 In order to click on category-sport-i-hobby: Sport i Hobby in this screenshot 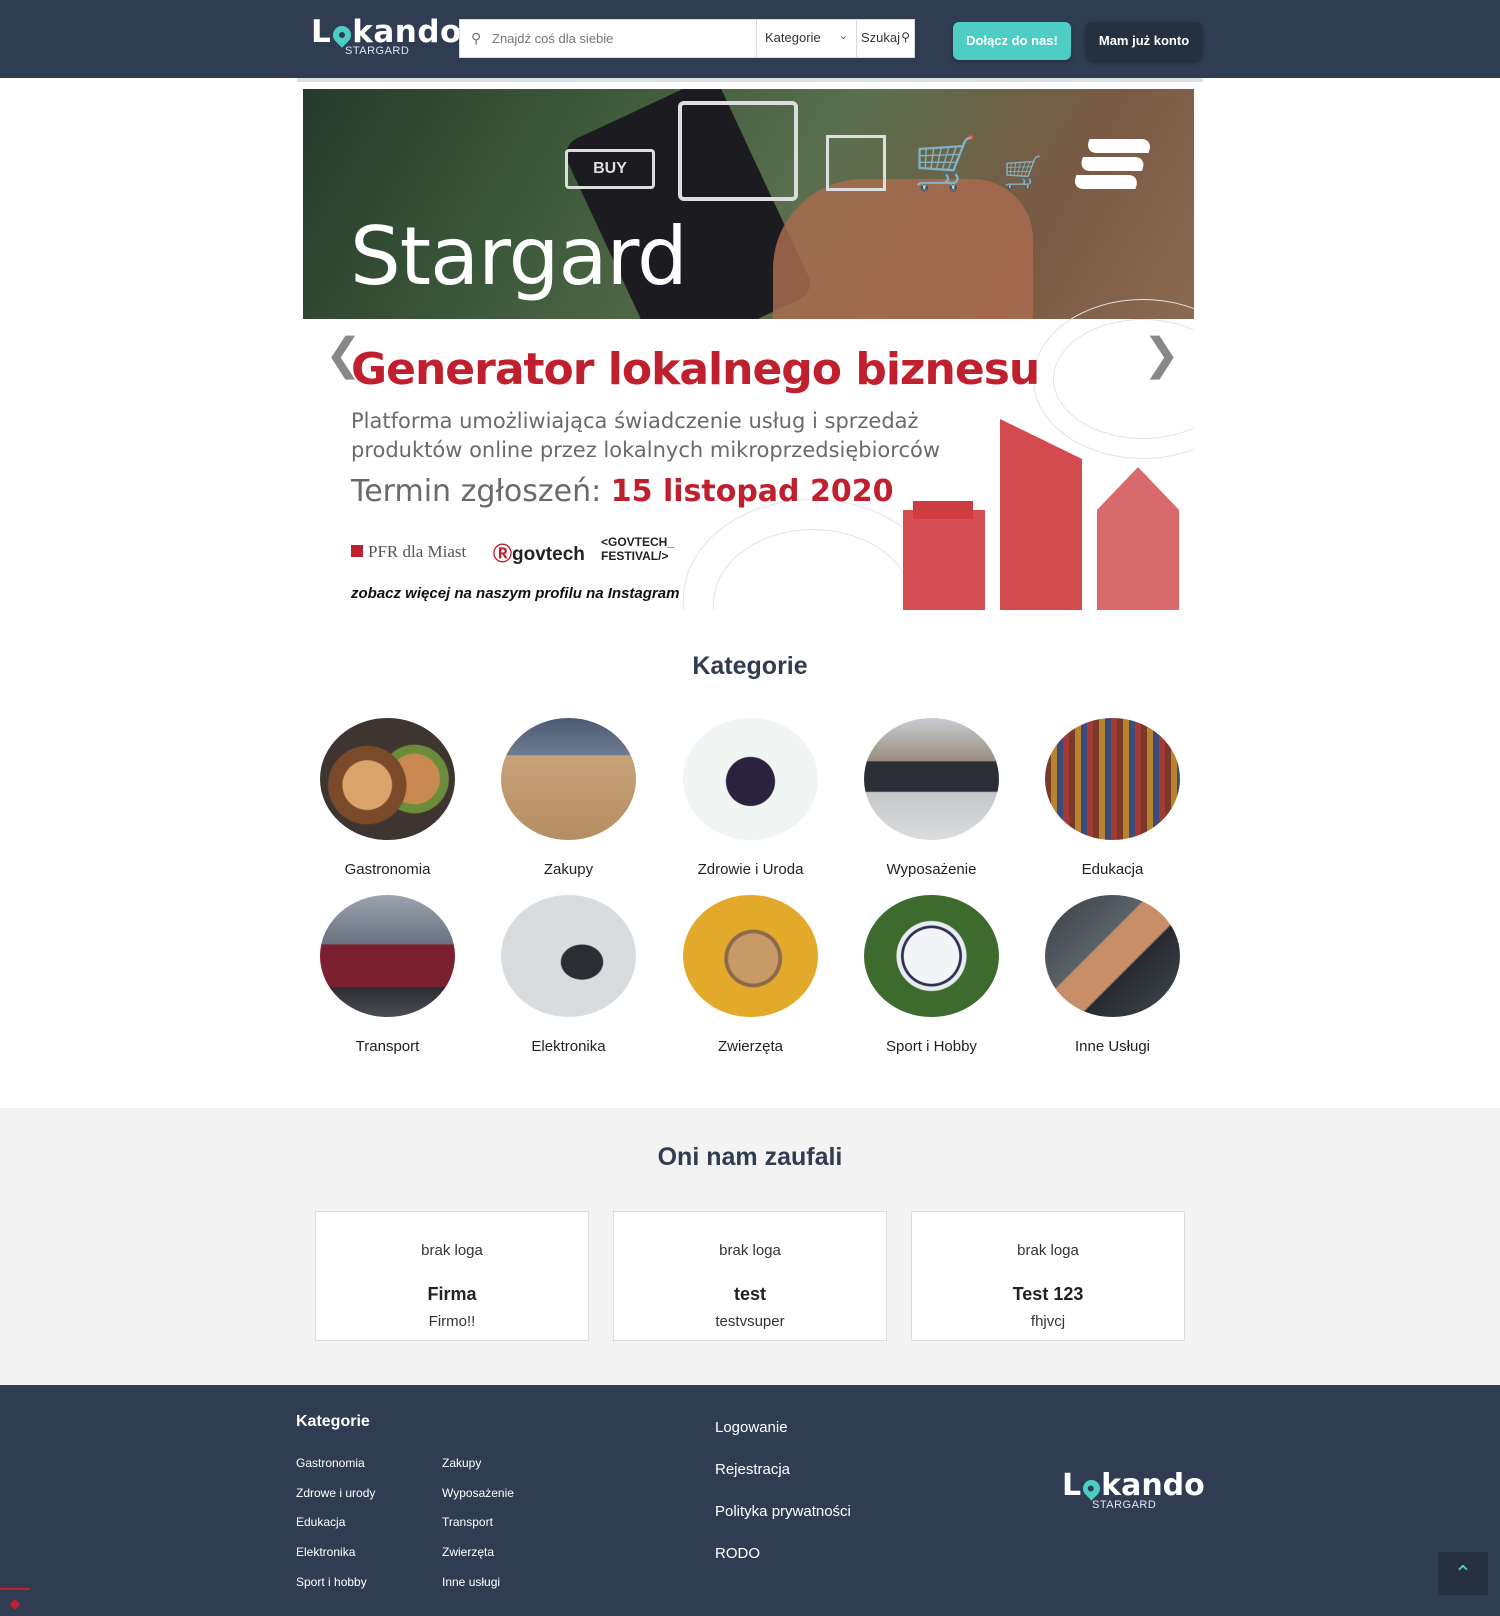, I will do `click(931, 980)`.